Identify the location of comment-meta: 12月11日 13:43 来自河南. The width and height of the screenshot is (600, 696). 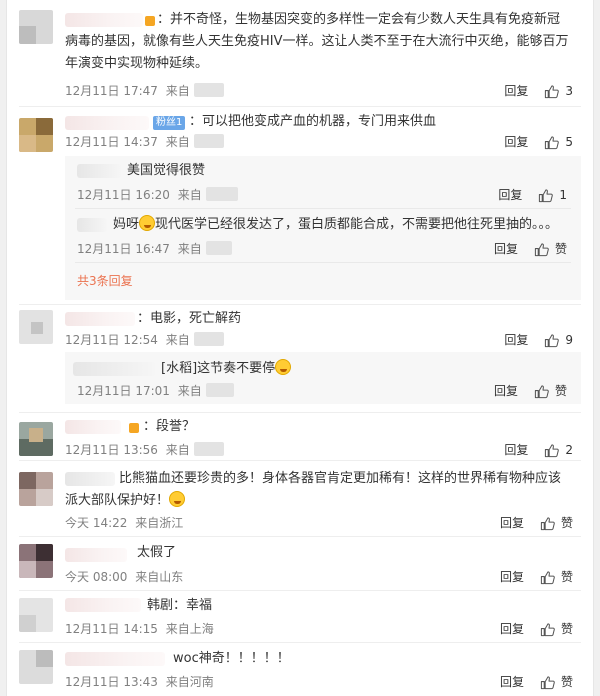
(139, 682).